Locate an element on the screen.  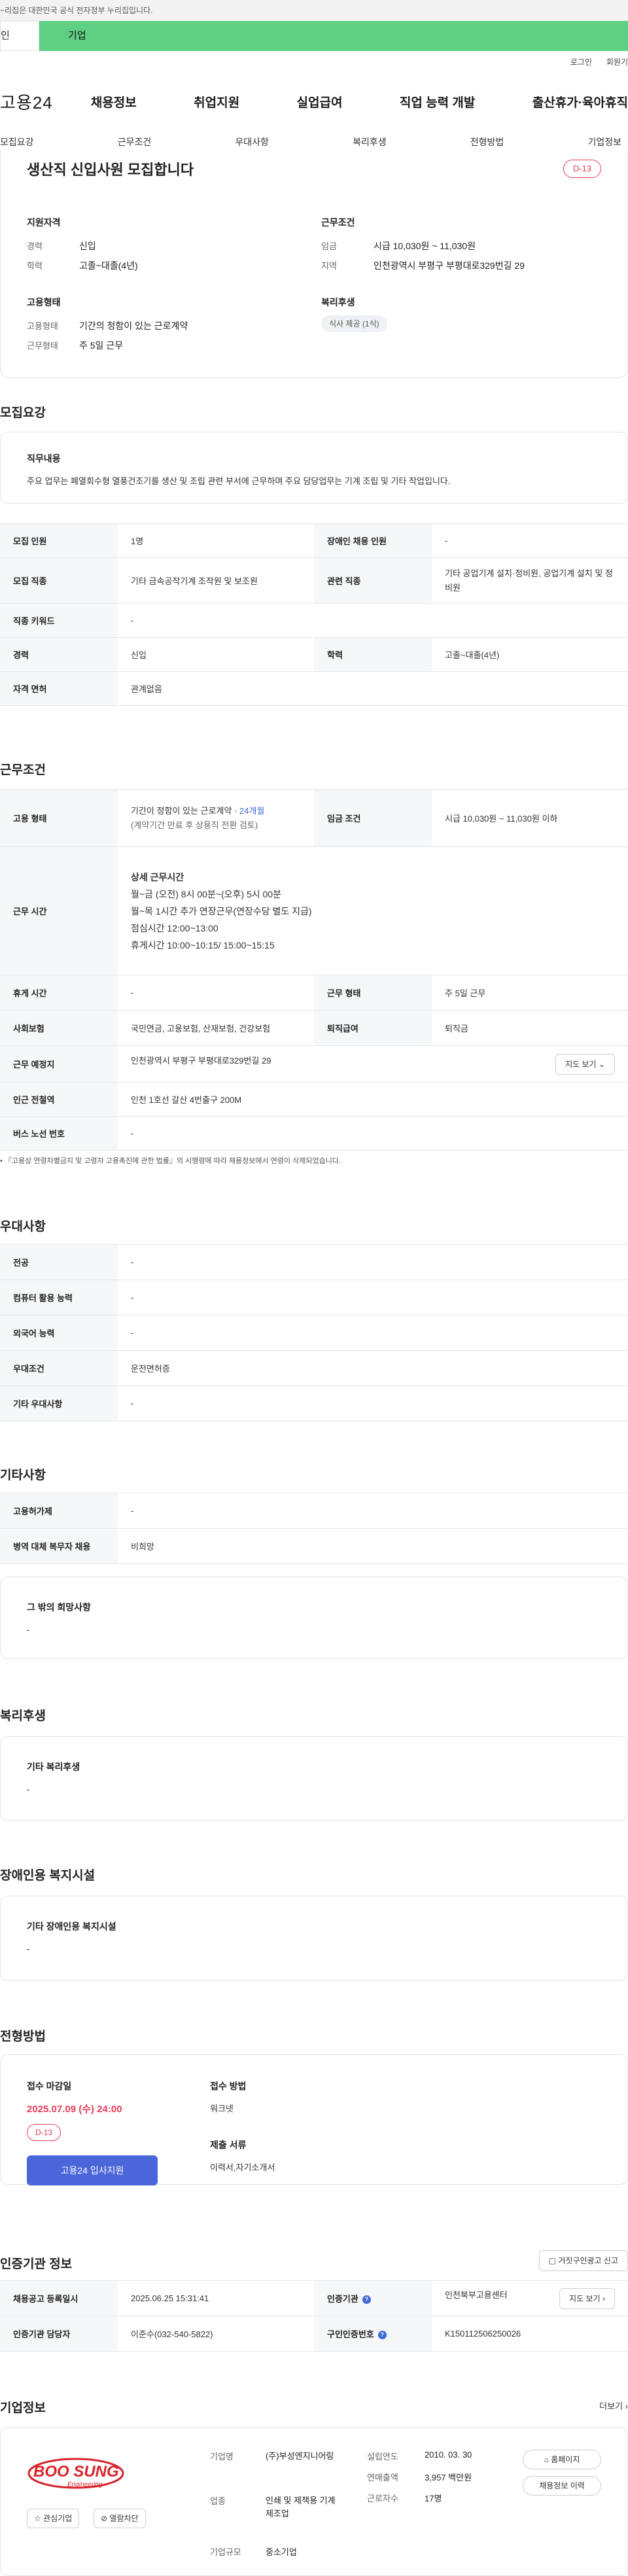
table-header: 병역 대체 복무자 채용 is located at coordinates (59, 1546).